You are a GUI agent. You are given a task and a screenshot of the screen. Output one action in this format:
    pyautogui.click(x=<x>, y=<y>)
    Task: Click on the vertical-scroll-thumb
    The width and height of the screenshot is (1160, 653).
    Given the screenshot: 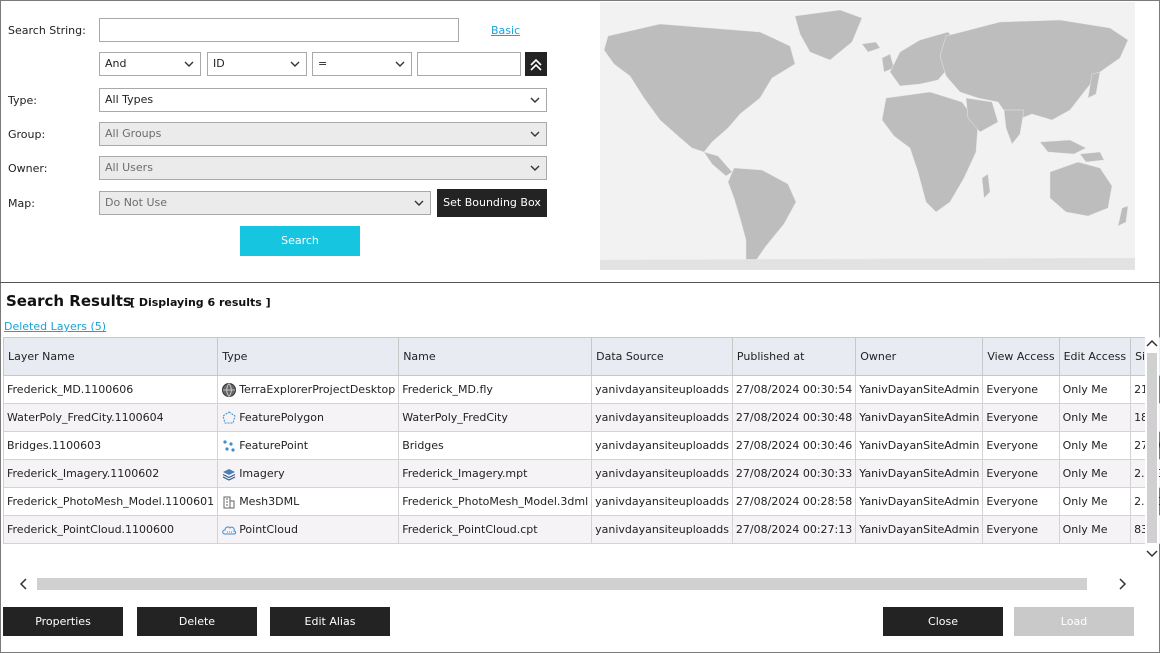 What is the action you would take?
    pyautogui.click(x=1152, y=448)
    